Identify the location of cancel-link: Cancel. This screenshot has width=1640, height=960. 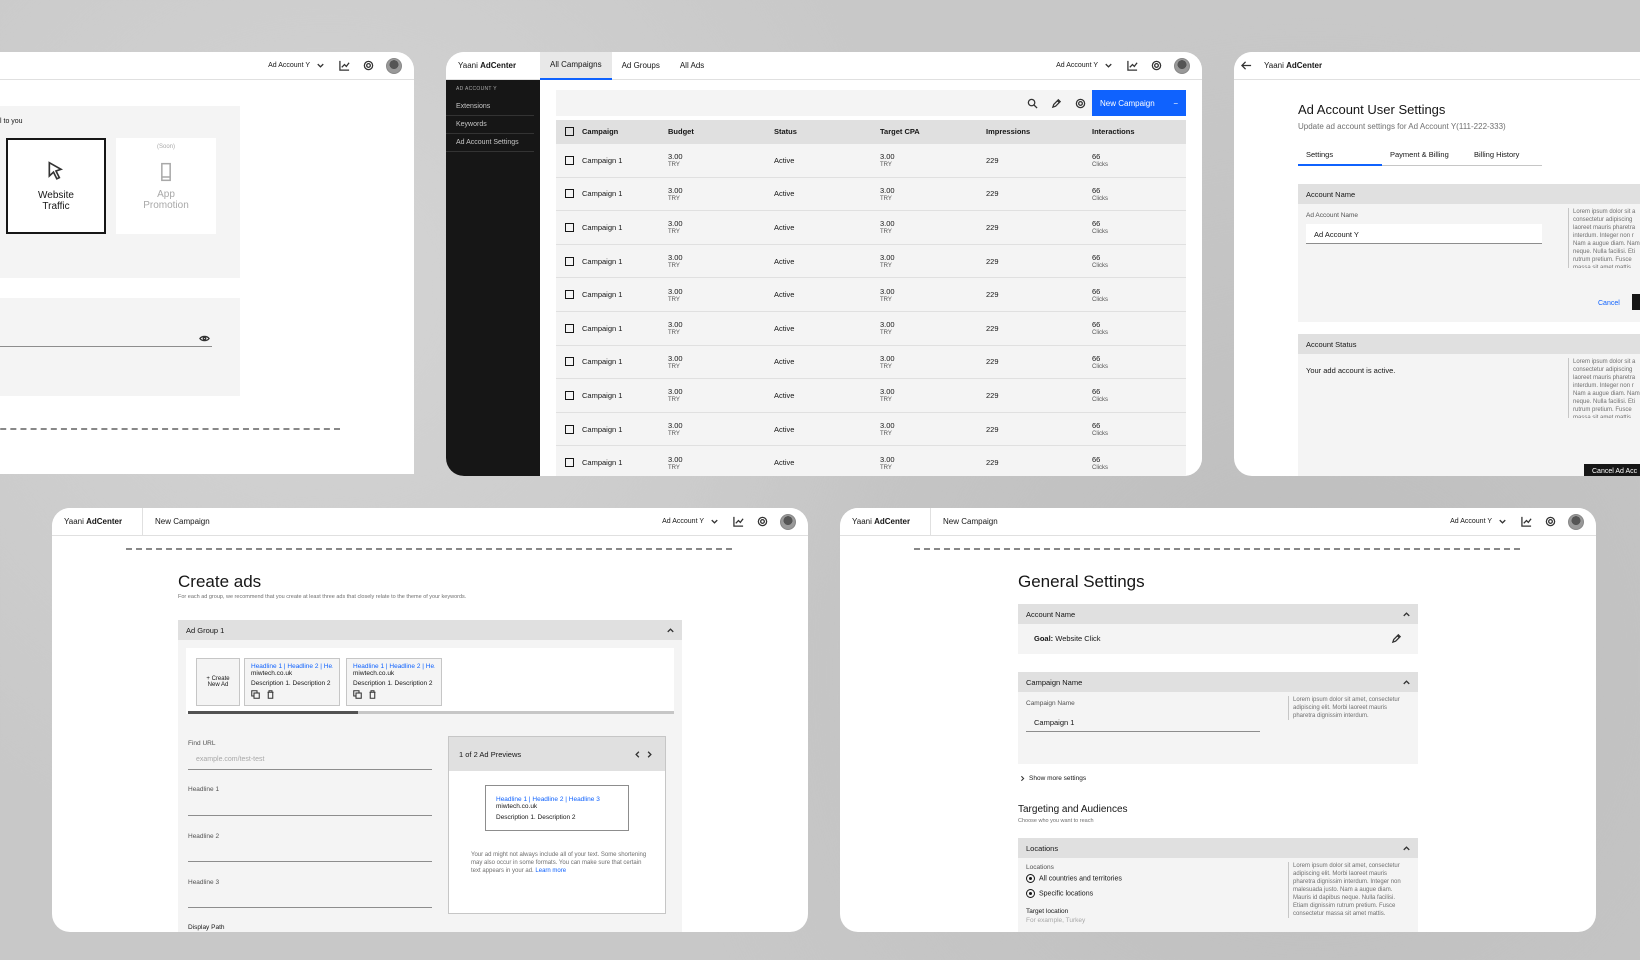
(1609, 303).